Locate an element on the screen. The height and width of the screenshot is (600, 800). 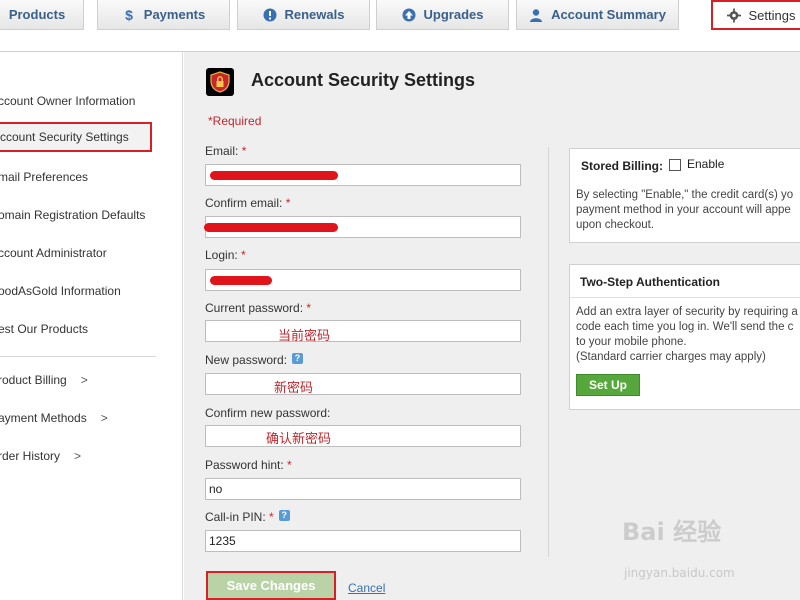
tab-products: Products is located at coordinates (42, 15).